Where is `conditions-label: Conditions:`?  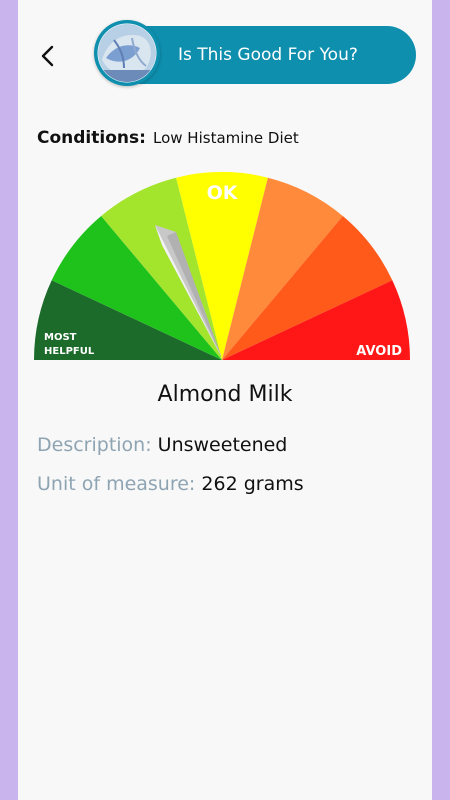 conditions-label: Conditions: is located at coordinates (91, 138).